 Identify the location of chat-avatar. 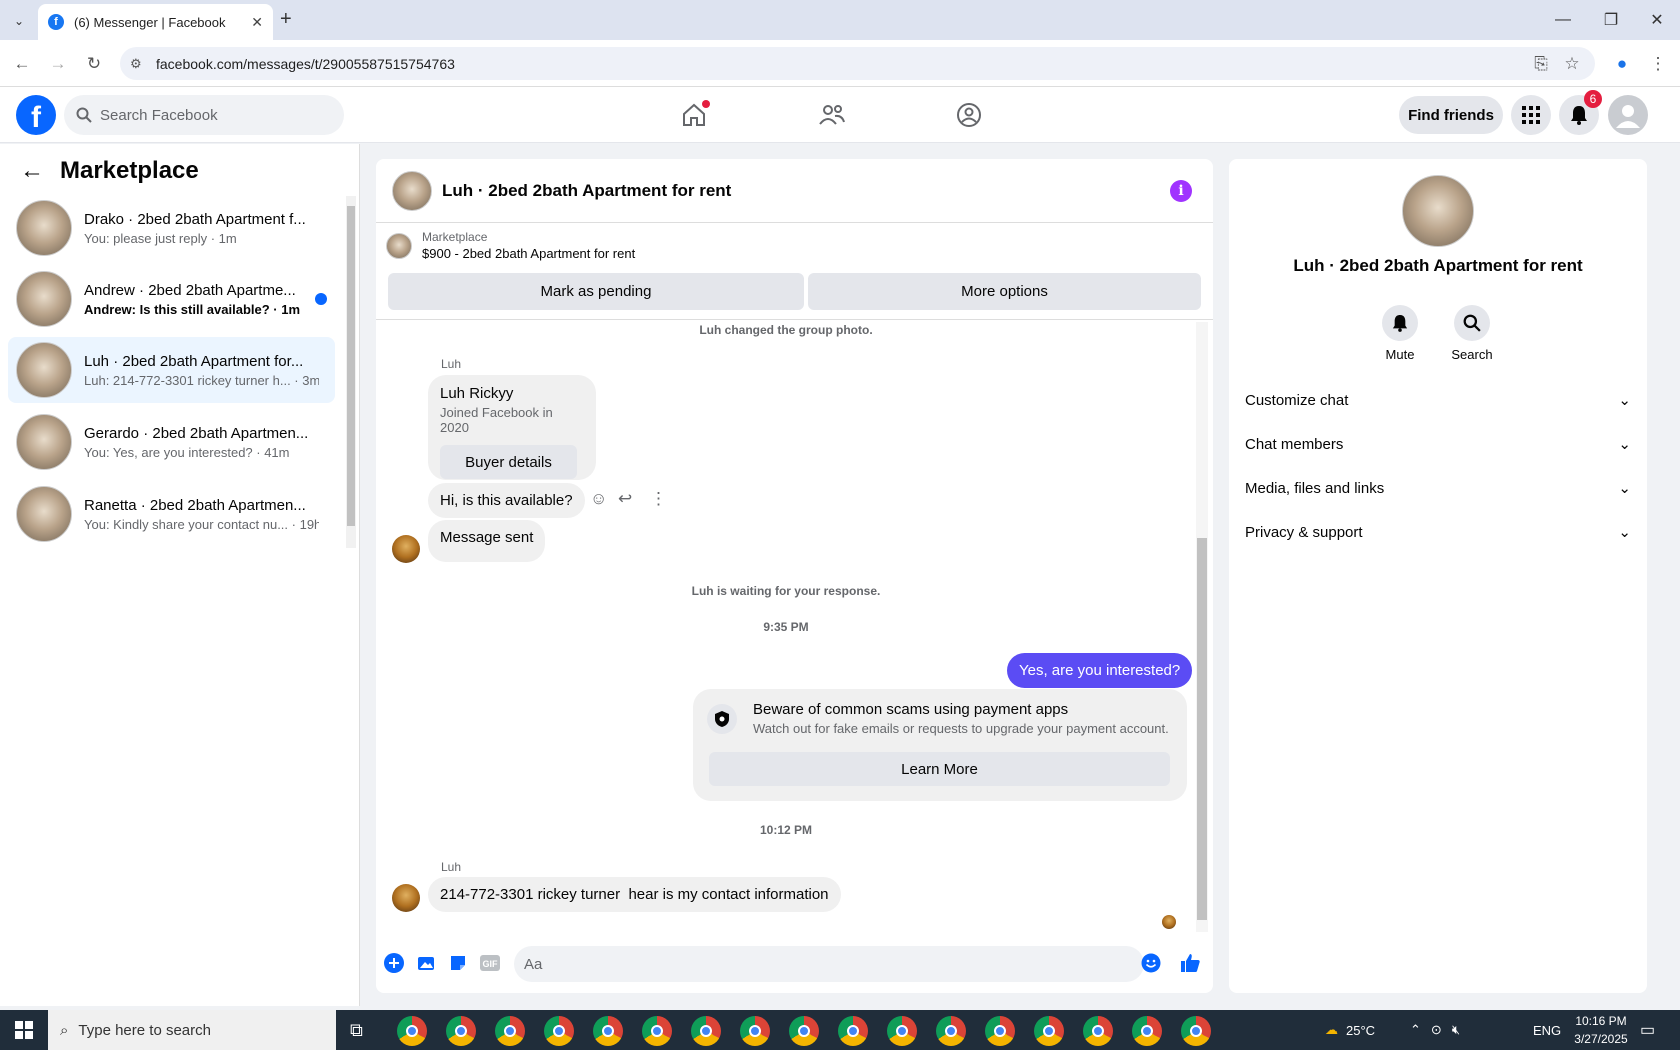
(412, 190).